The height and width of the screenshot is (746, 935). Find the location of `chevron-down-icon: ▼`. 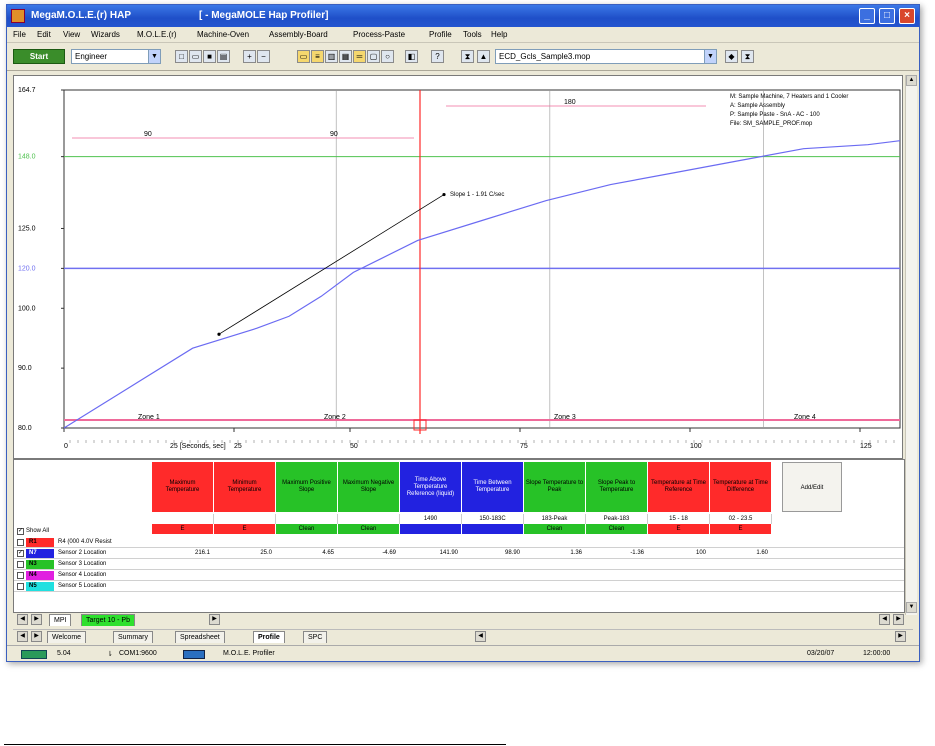

chevron-down-icon: ▼ is located at coordinates (710, 56).